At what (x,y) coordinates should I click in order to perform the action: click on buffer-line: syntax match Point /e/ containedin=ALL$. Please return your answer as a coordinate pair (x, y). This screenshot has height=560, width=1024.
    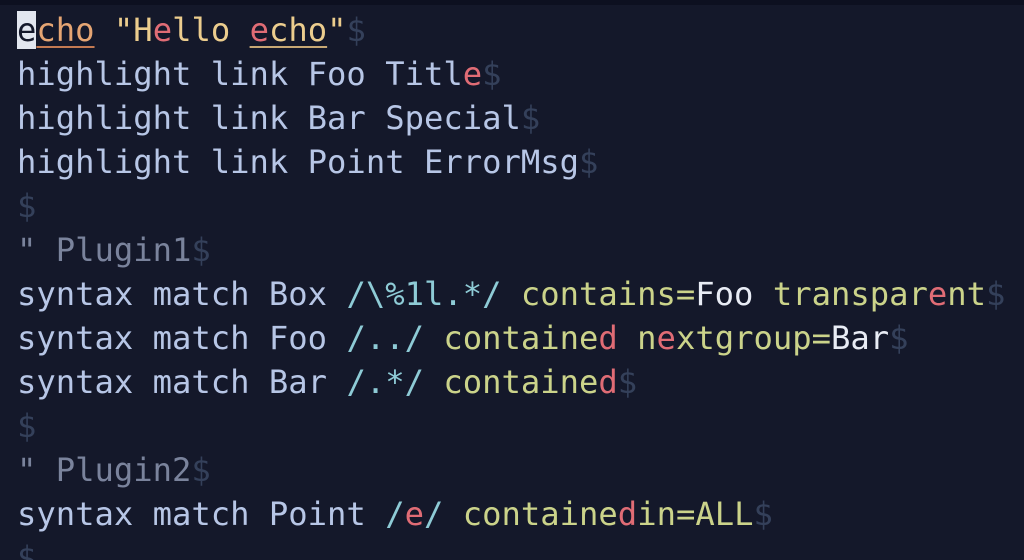
    Looking at the image, I should click on (511, 514).